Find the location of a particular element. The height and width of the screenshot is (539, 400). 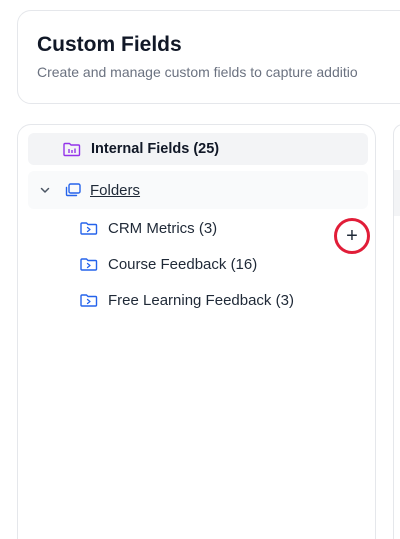

main-content-edge is located at coordinates (396, 331).